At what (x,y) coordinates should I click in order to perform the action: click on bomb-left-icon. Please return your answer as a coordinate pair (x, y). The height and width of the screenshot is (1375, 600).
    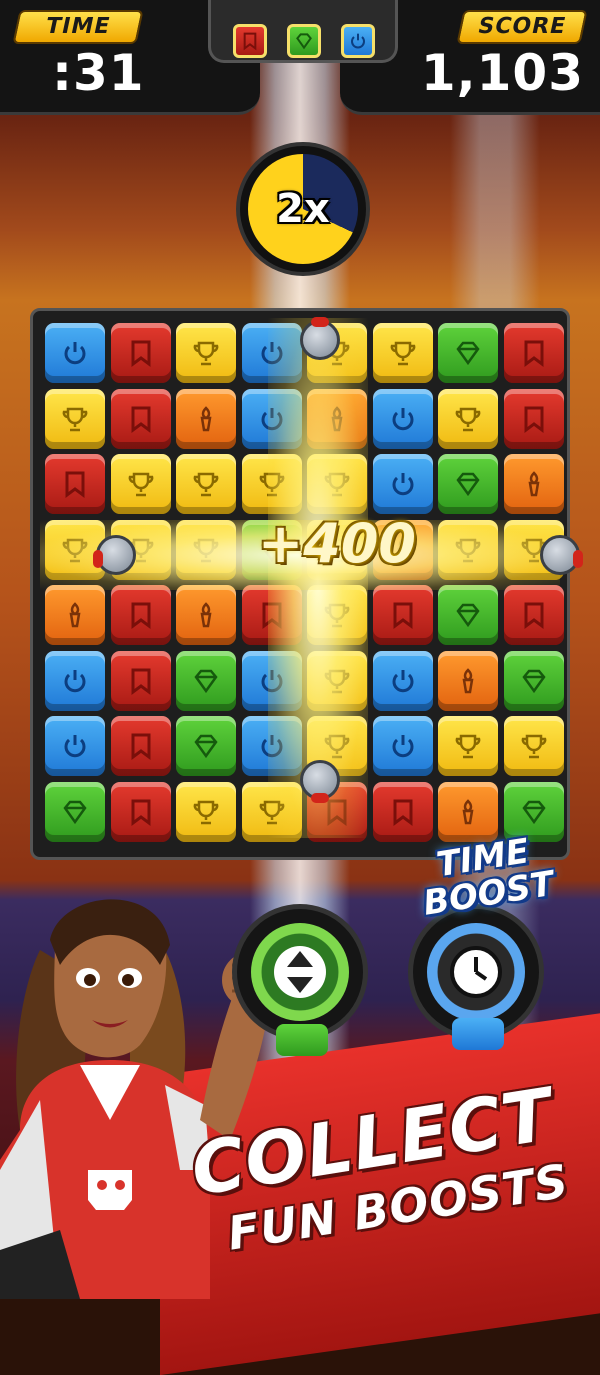
    Looking at the image, I should click on (114, 555).